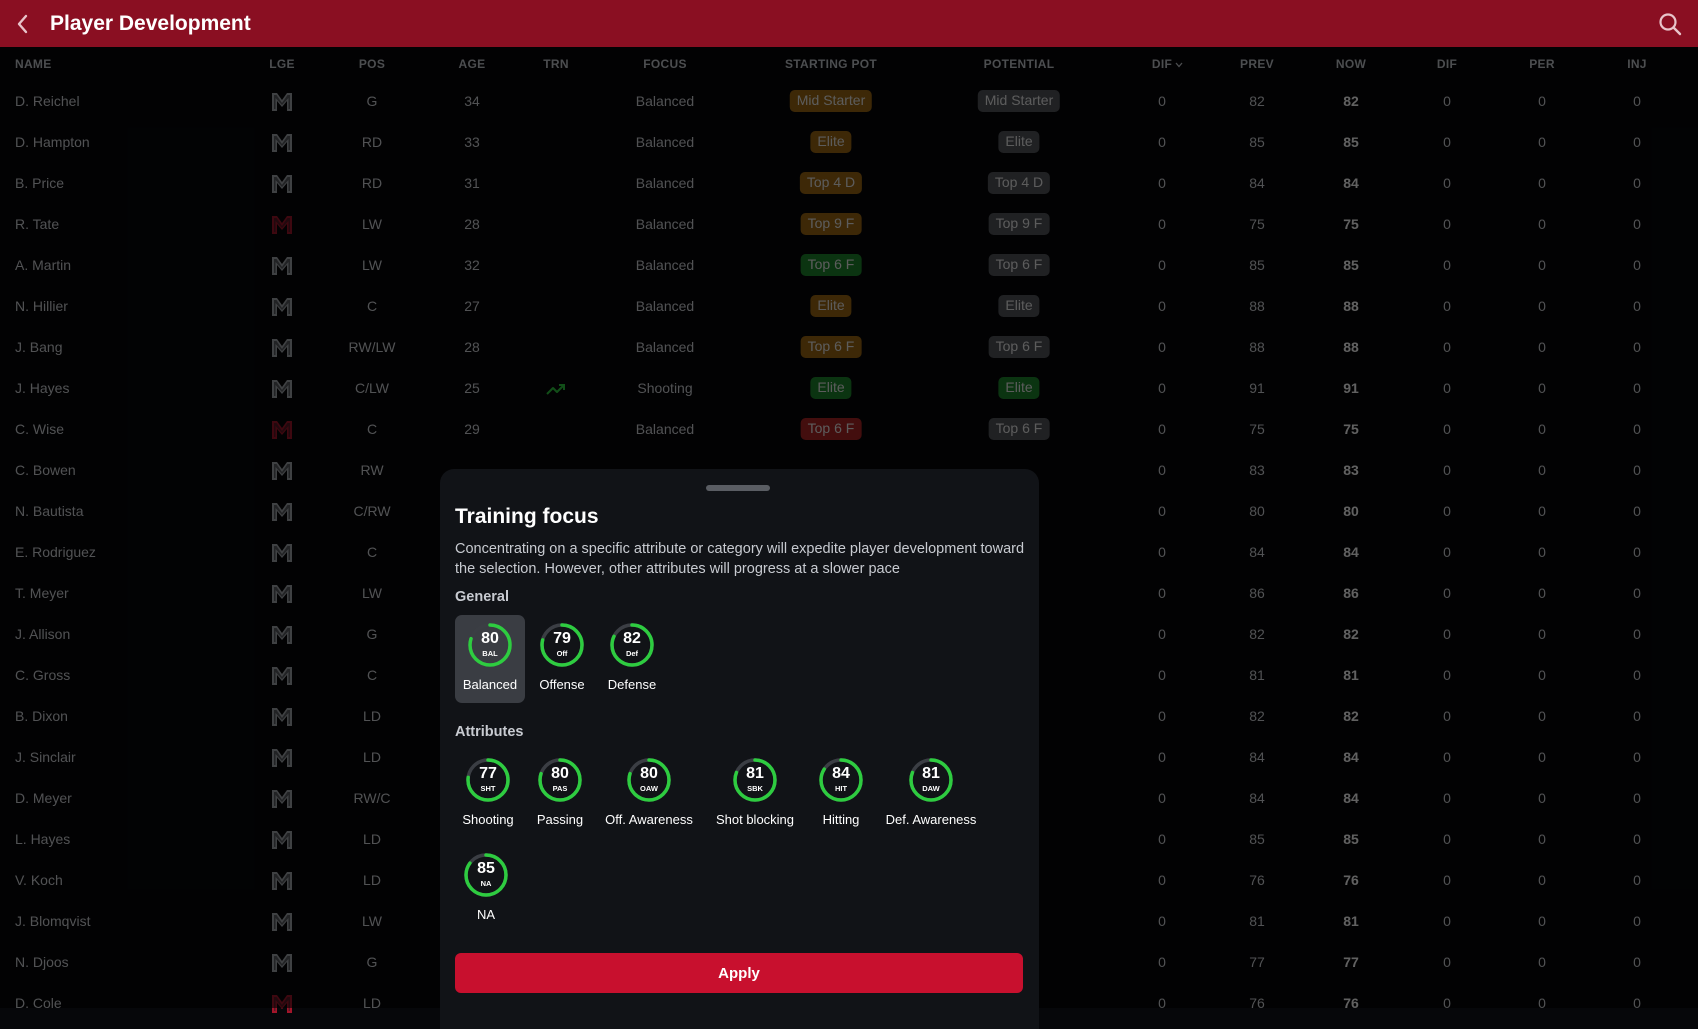 This screenshot has width=1698, height=1029. I want to click on sheet-grabber, so click(738, 488).